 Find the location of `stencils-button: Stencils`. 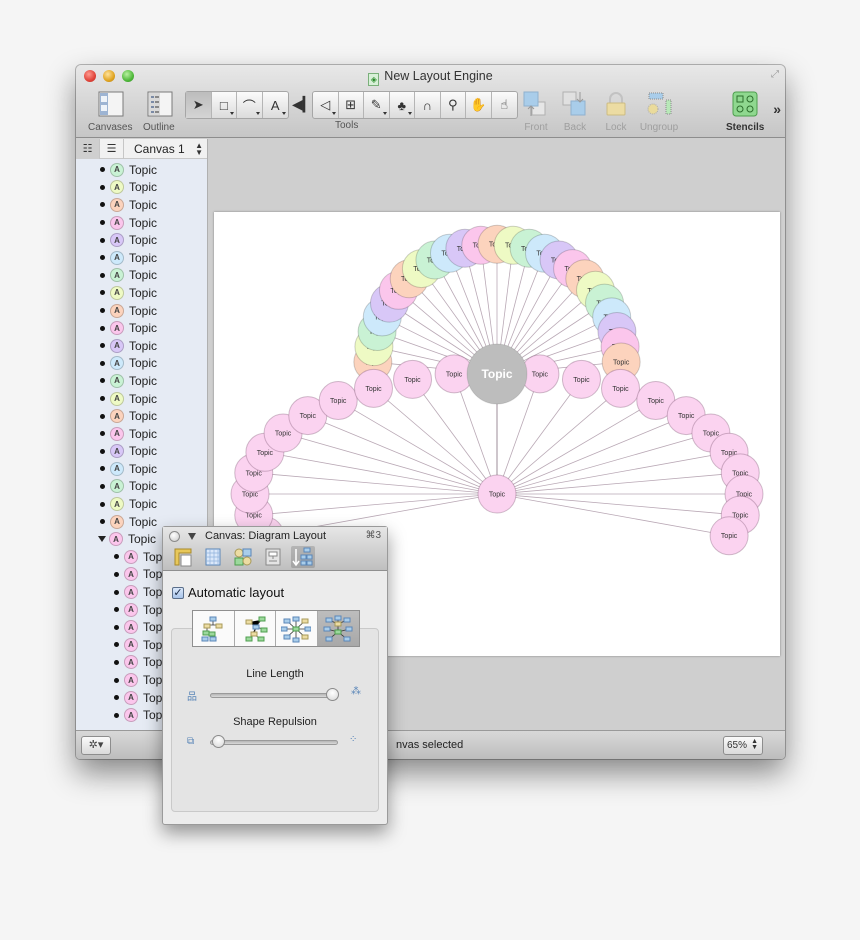

stencils-button: Stencils is located at coordinates (745, 112).